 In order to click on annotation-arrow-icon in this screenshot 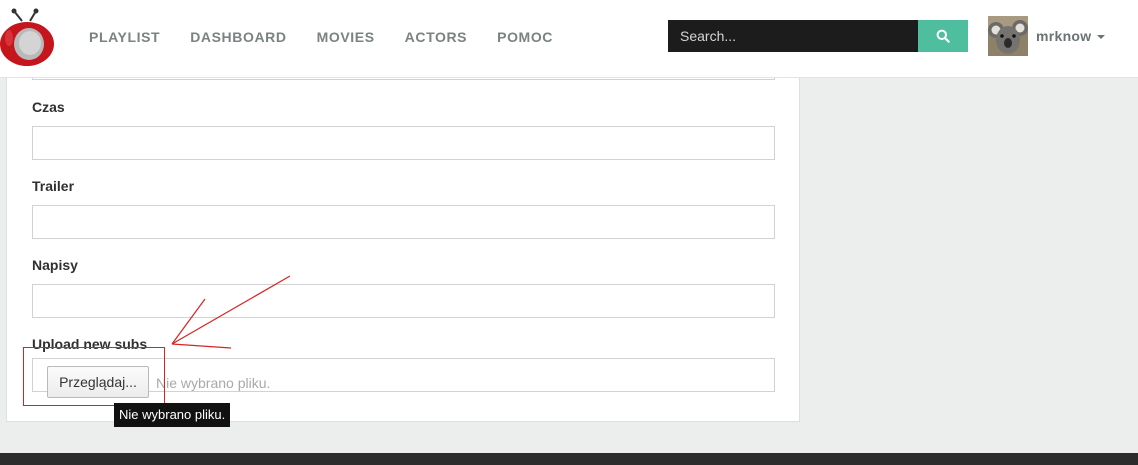, I will do `click(231, 312)`.